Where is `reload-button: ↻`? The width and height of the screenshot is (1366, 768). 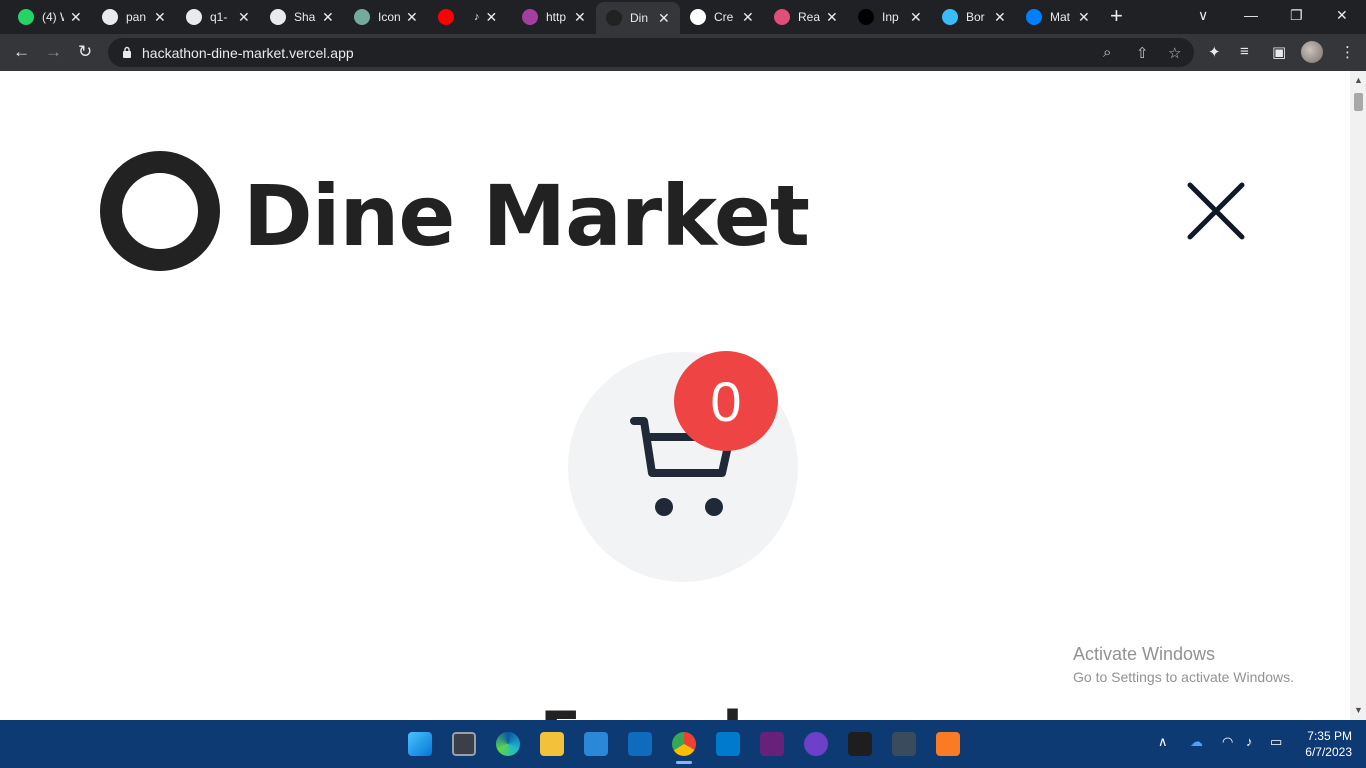 reload-button: ↻ is located at coordinates (85, 52).